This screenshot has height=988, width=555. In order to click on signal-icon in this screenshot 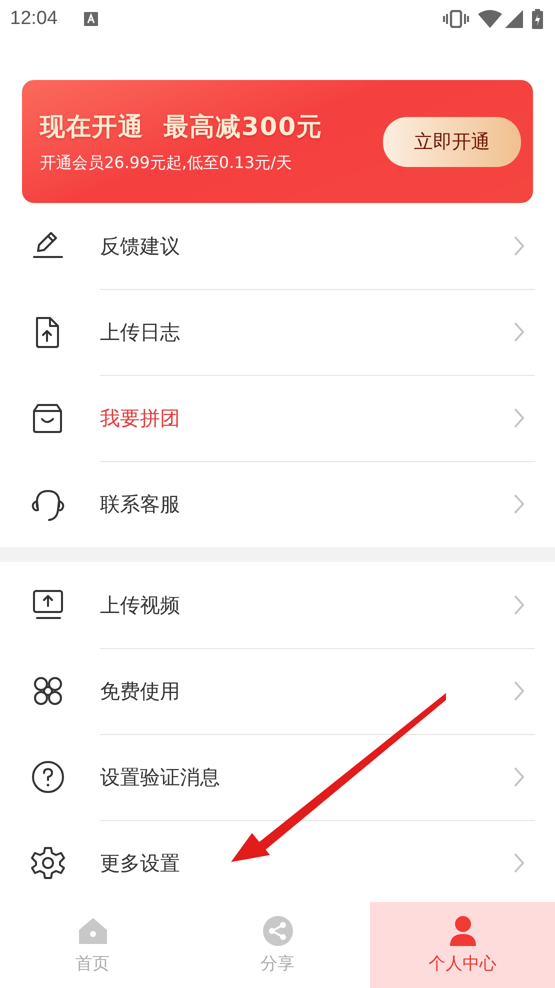, I will do `click(514, 19)`.